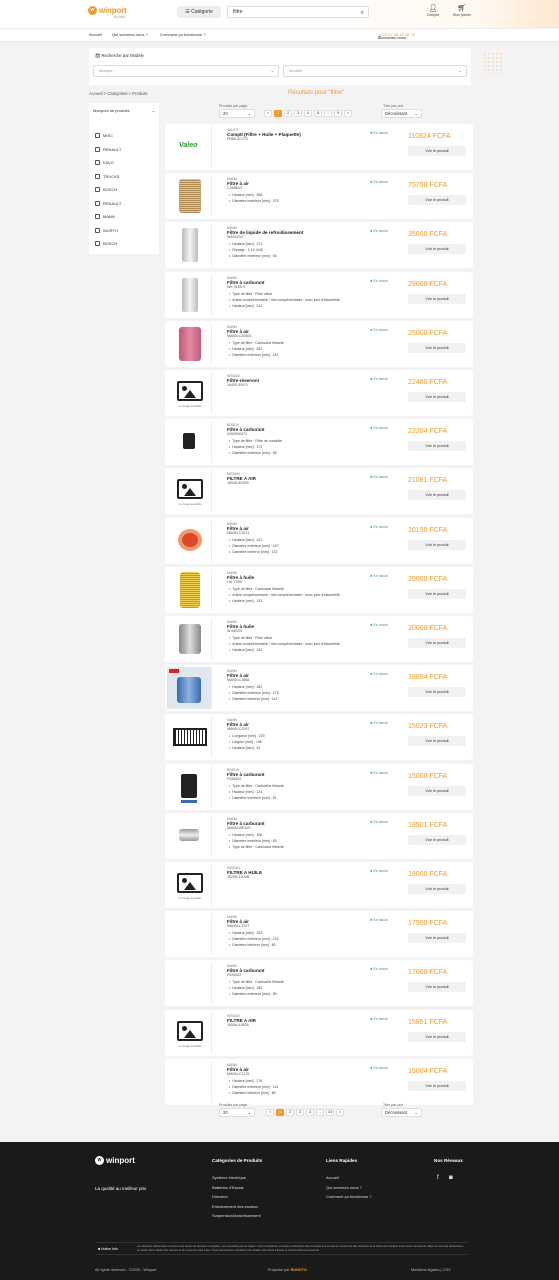 The height and width of the screenshot is (1280, 559). I want to click on footer-quick-link: Accueil, so click(332, 1177).